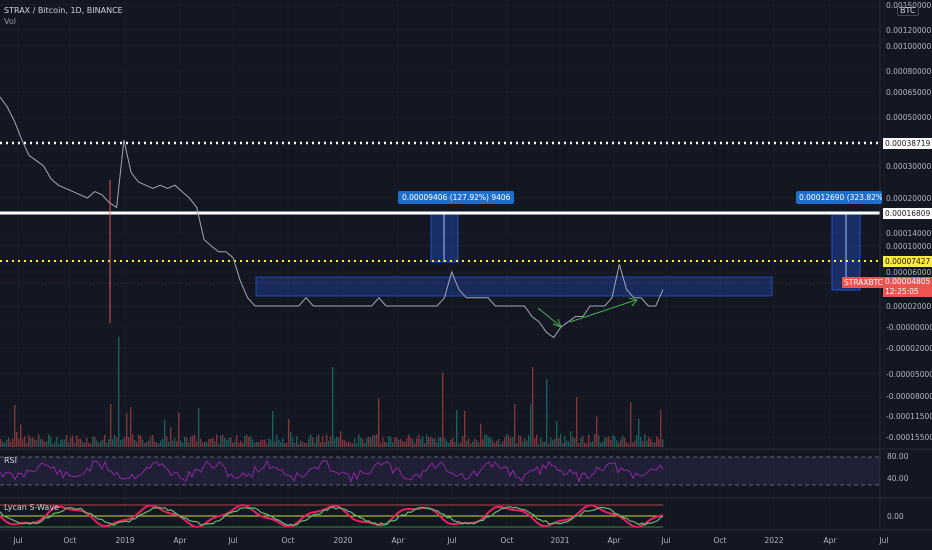 The width and height of the screenshot is (932, 550). I want to click on time-tick-label: 2021, so click(559, 540).